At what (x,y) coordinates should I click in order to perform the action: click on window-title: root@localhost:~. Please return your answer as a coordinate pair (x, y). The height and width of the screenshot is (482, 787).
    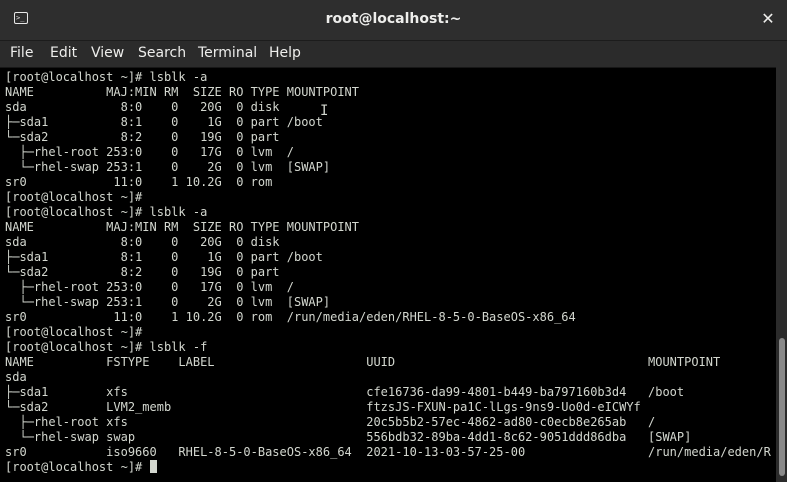
    Looking at the image, I should click on (393, 19).